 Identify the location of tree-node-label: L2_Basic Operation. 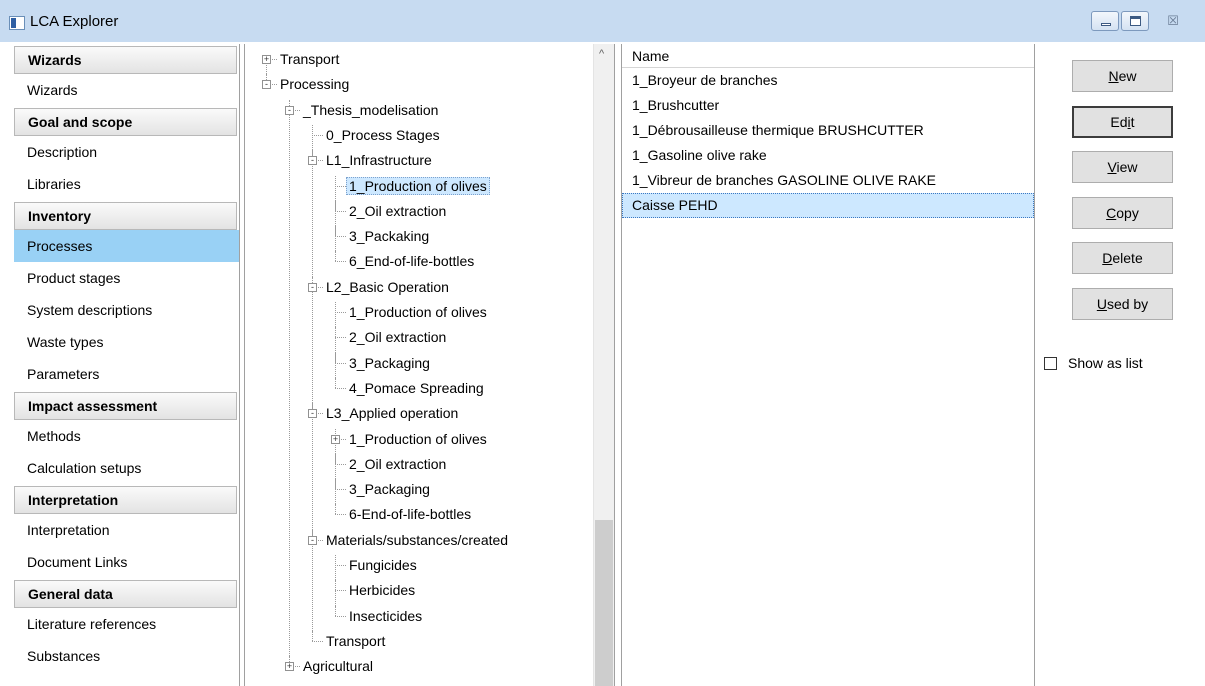
(387, 287).